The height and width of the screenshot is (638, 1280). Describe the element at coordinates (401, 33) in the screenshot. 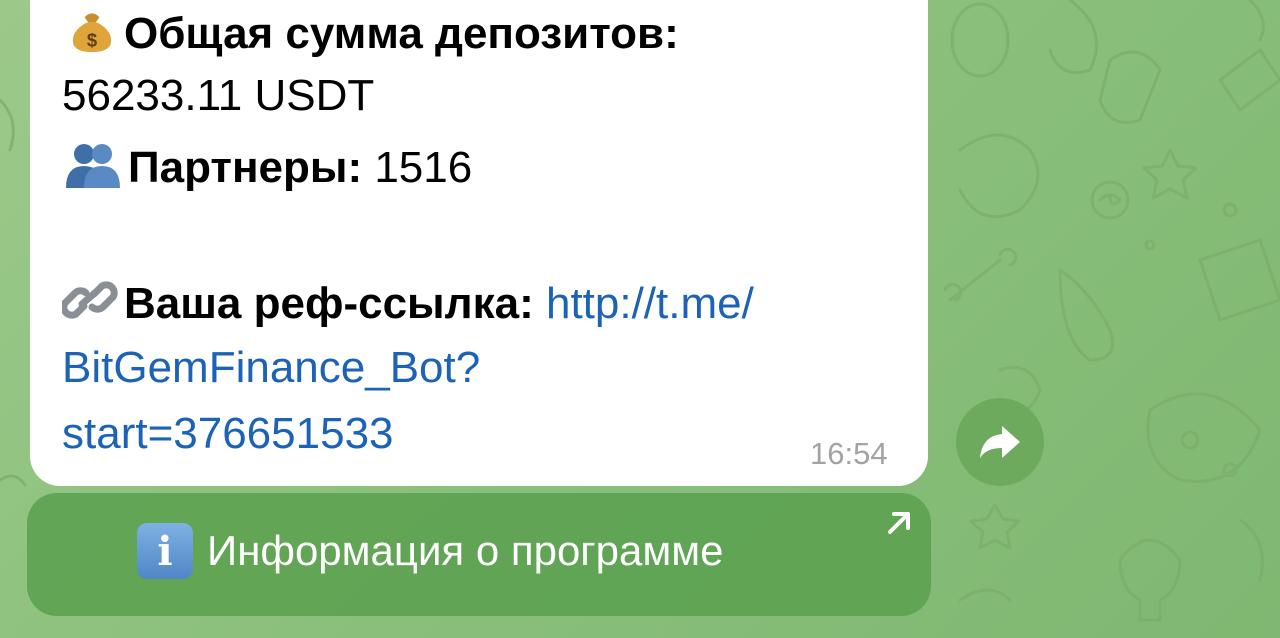

I see `deposits-label: Общая сумма депозитов:` at that location.